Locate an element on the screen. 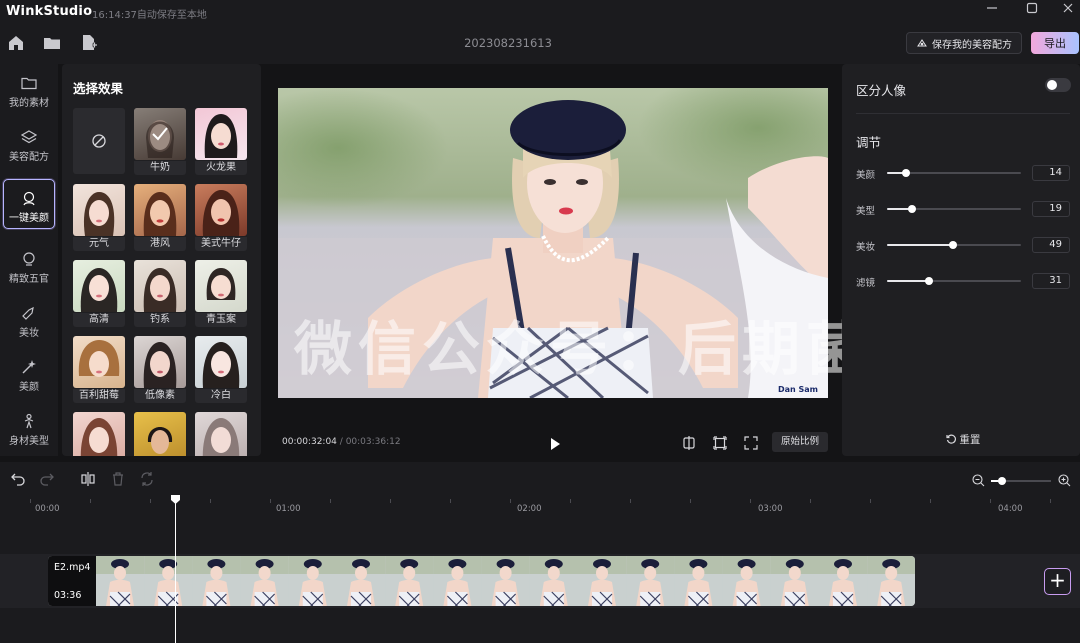 The width and height of the screenshot is (1080, 643). close-icon is located at coordinates (1068, 10).